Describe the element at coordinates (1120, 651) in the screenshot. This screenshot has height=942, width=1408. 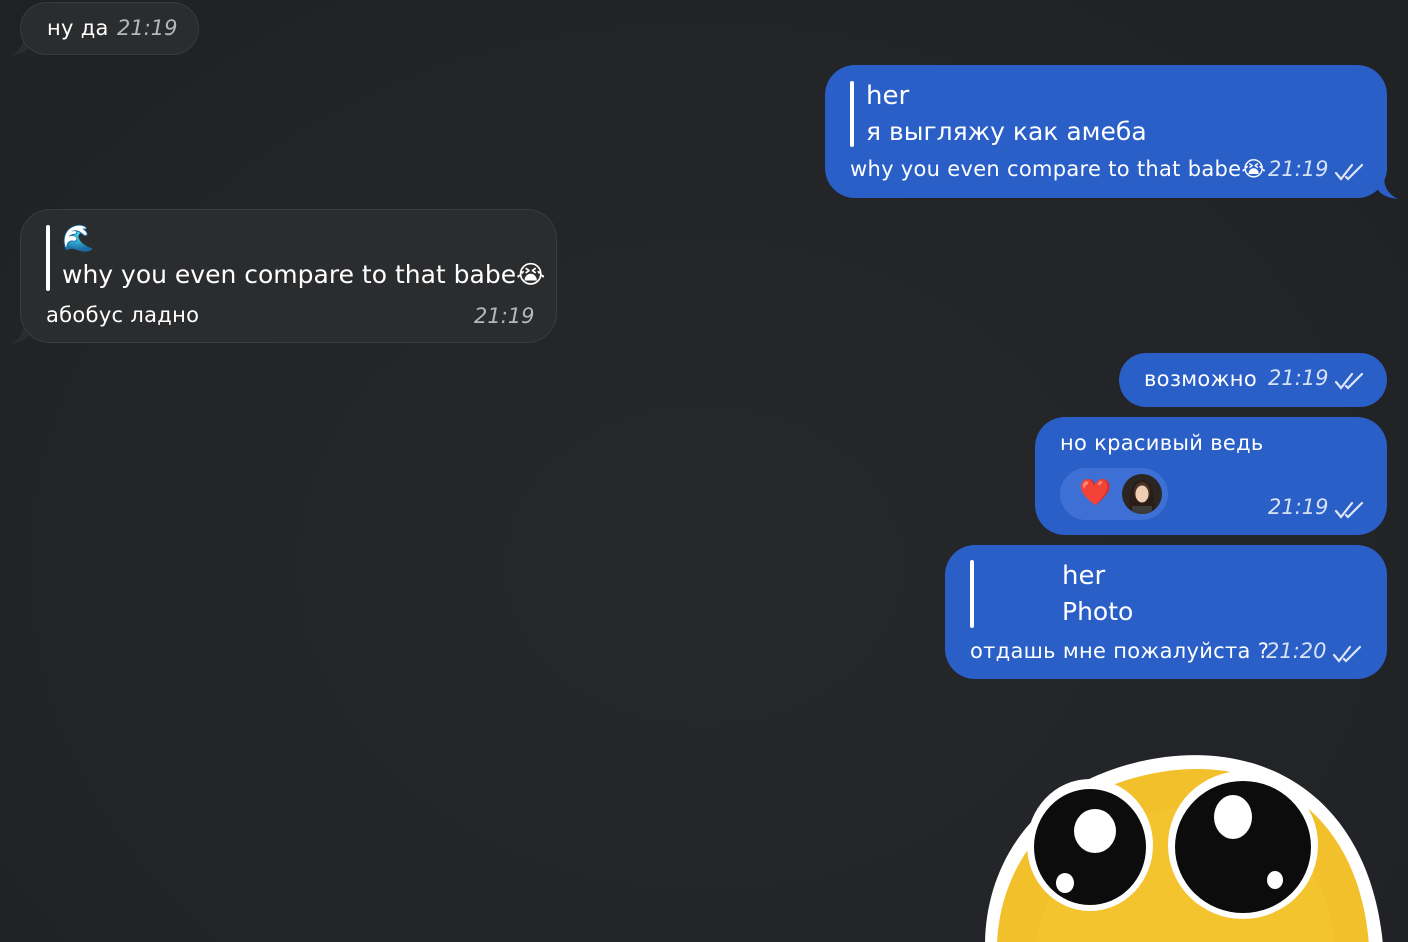
I see `message-text: отдашь мне пожалуйста ?` at that location.